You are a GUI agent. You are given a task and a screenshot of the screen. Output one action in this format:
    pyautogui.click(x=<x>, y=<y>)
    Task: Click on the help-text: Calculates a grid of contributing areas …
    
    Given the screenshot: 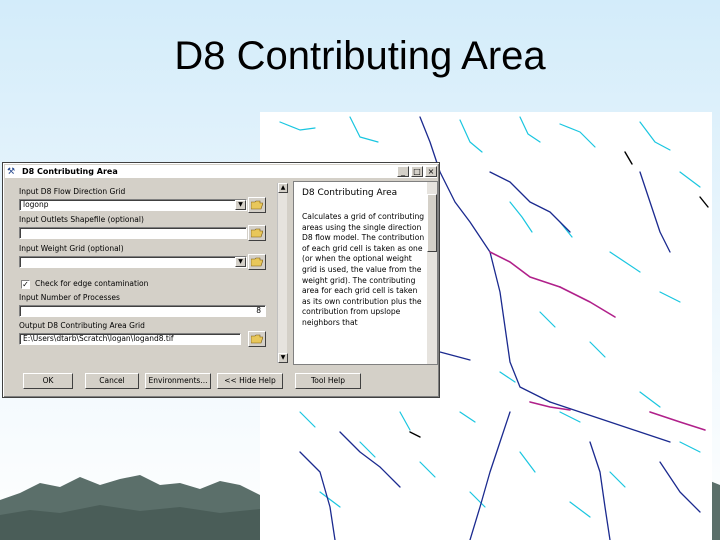 What is the action you would take?
    pyautogui.click(x=363, y=269)
    